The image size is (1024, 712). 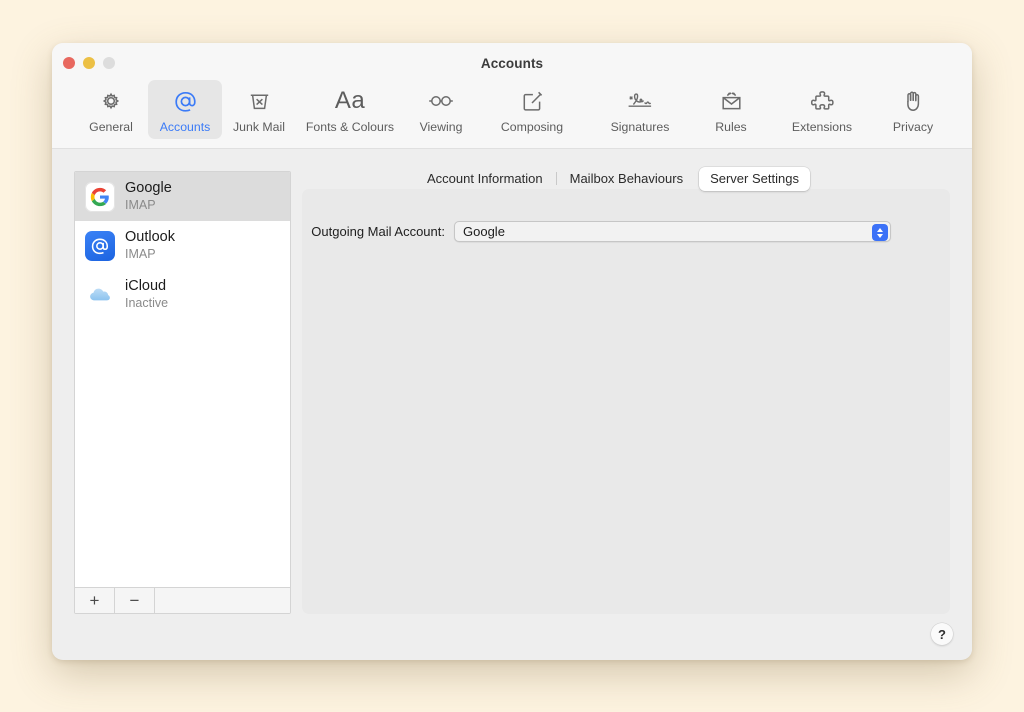 I want to click on account-name: iCloud, so click(x=146, y=286).